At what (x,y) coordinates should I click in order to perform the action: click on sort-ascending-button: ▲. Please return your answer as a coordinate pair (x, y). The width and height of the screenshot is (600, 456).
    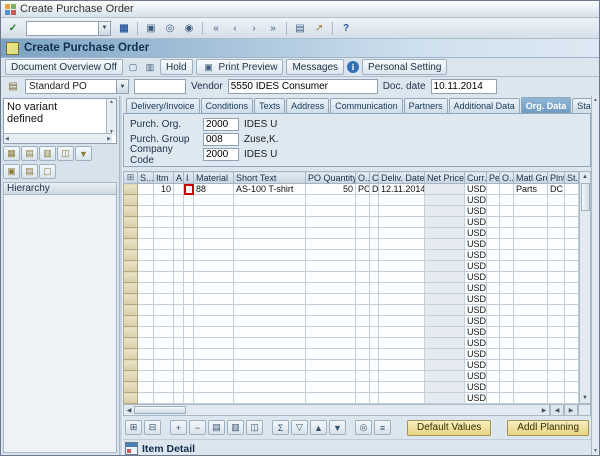
    Looking at the image, I should click on (318, 427).